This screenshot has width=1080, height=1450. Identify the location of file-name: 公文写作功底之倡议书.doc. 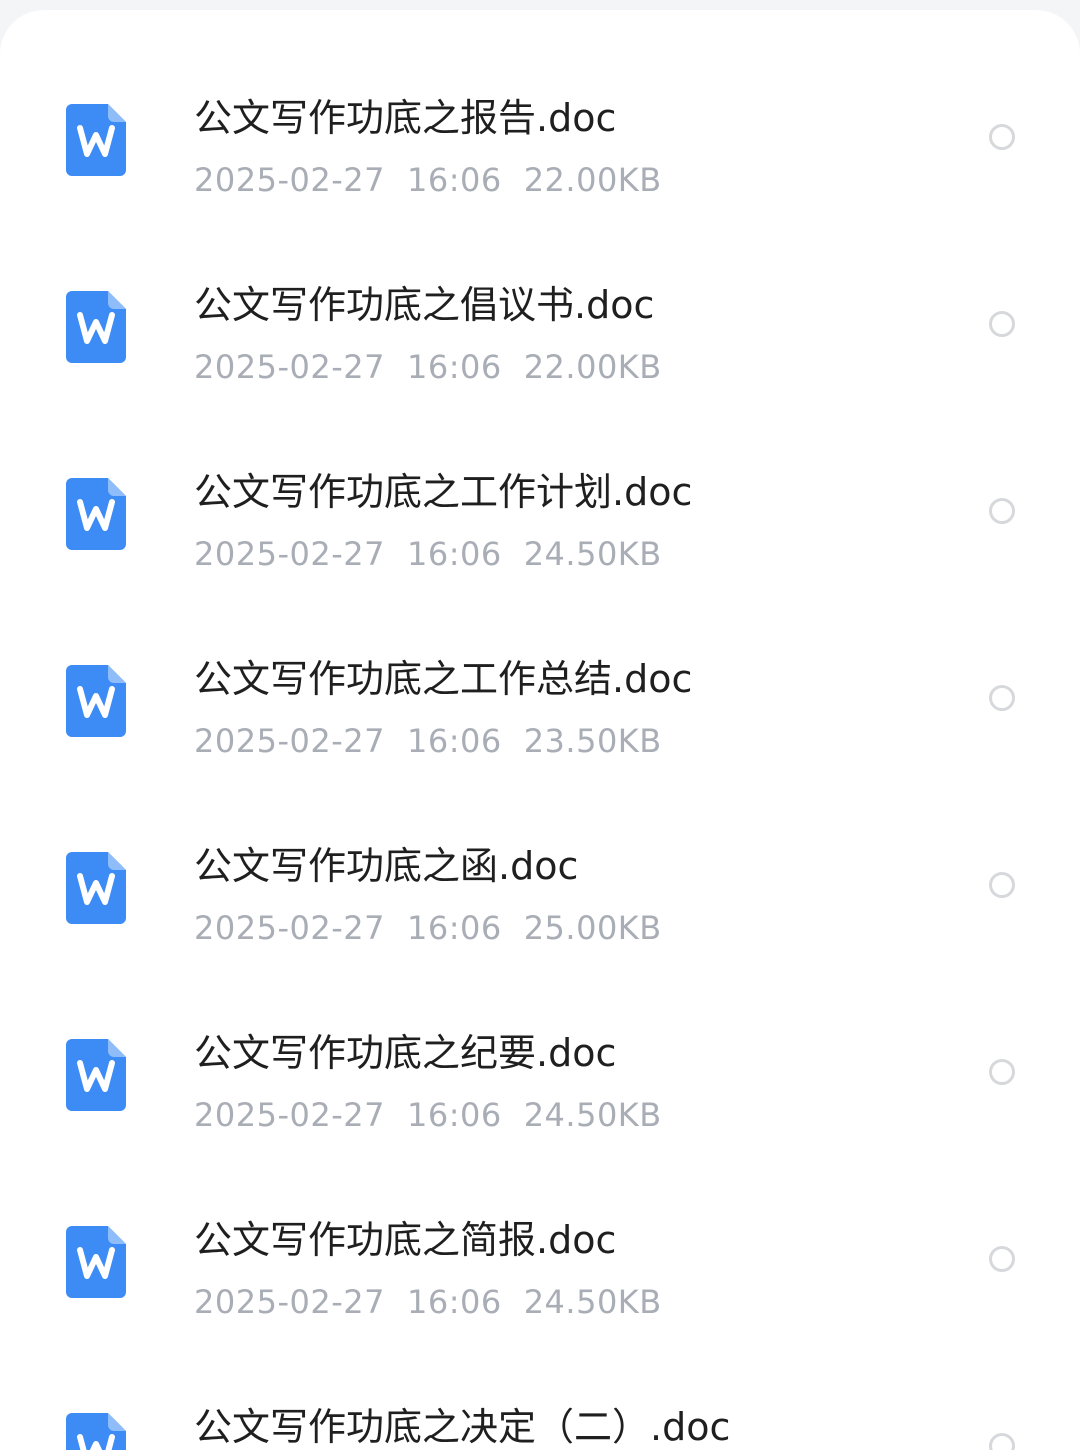
(424, 305).